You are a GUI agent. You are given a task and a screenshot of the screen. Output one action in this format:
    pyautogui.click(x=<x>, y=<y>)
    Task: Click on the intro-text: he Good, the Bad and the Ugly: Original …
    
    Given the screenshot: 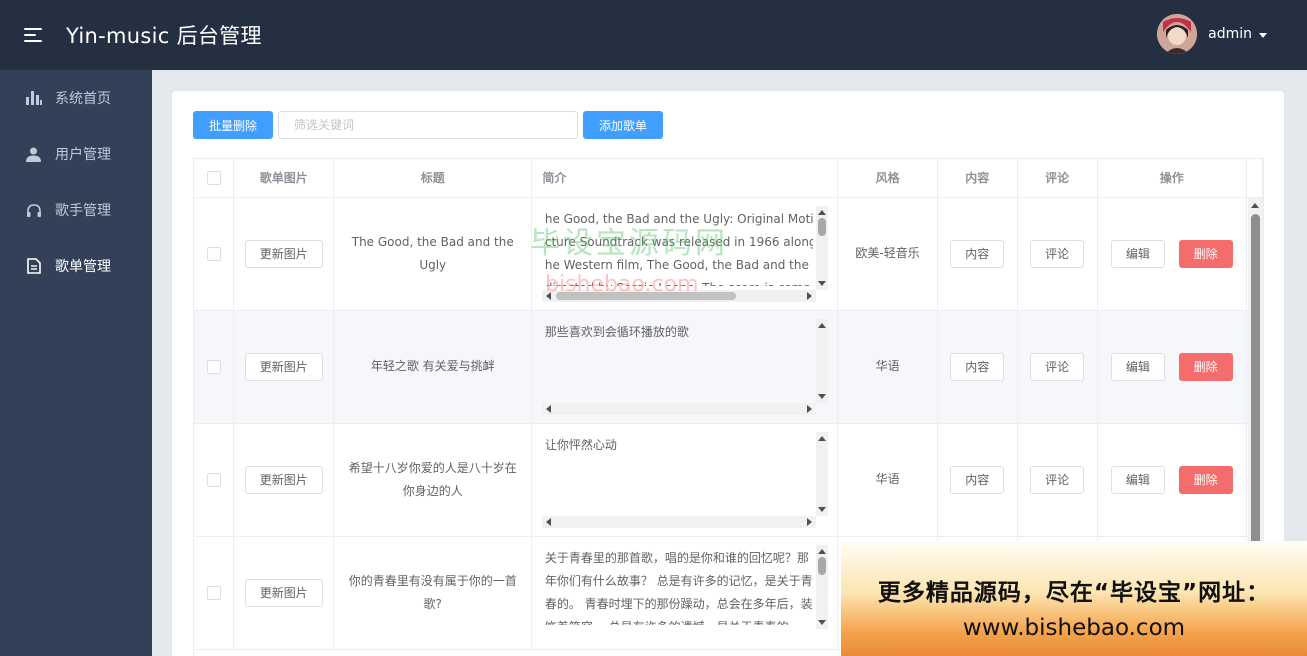 What is the action you would take?
    pyautogui.click(x=678, y=248)
    